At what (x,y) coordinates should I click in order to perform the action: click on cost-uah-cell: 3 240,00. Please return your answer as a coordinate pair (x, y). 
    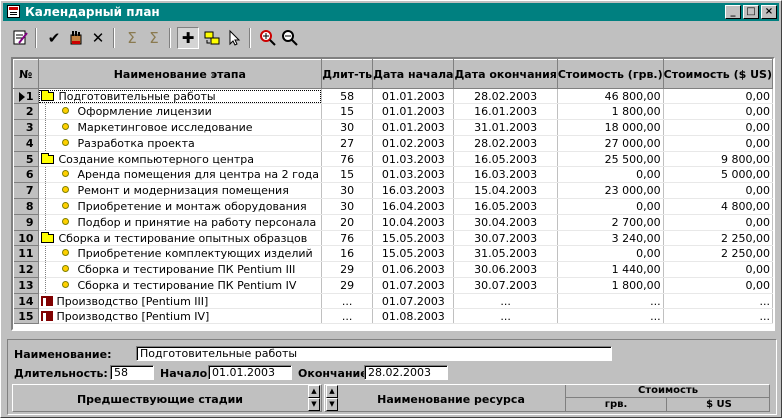
    Looking at the image, I should click on (610, 238).